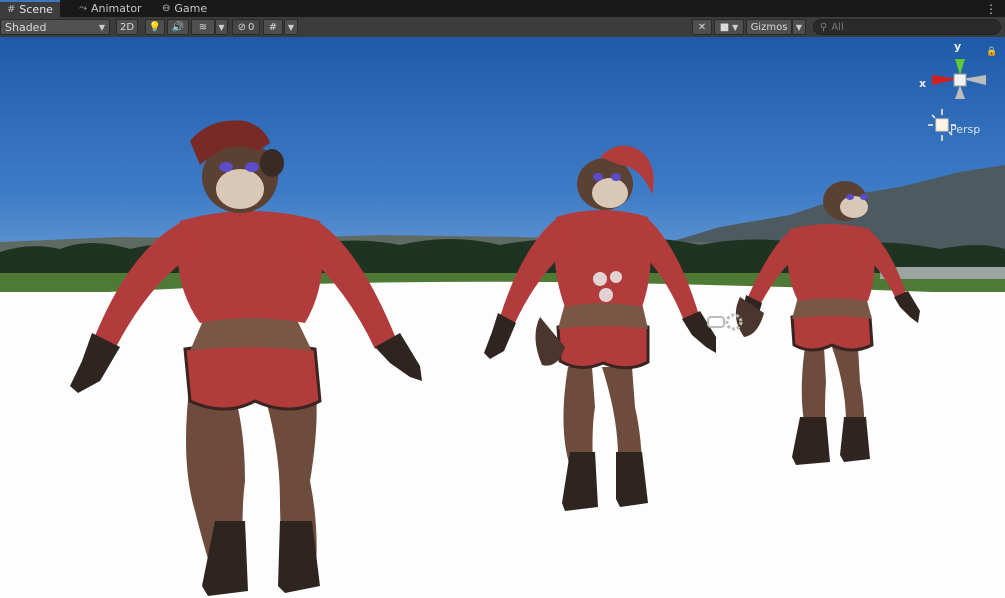 The height and width of the screenshot is (598, 1005). I want to click on effects-toggle-button: ≋, so click(203, 27).